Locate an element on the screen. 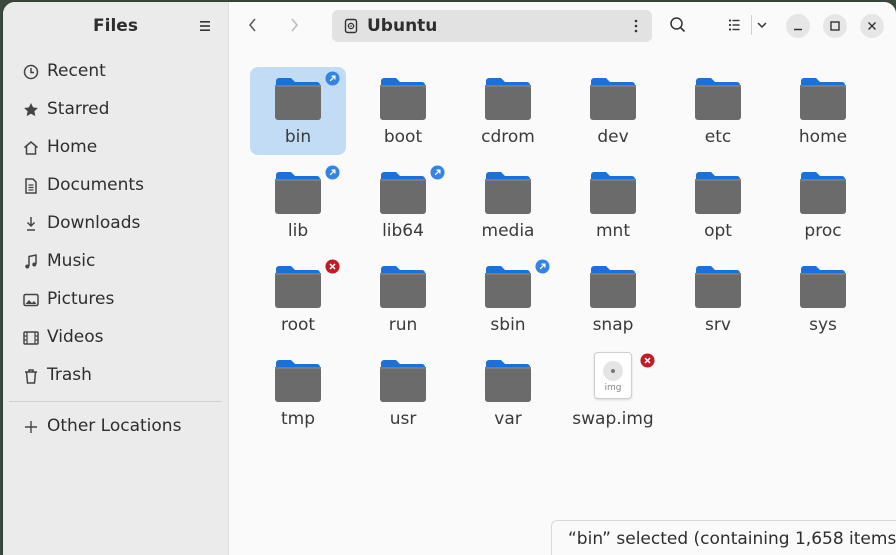 This screenshot has width=896, height=555. folder-item: usr is located at coordinates (403, 393).